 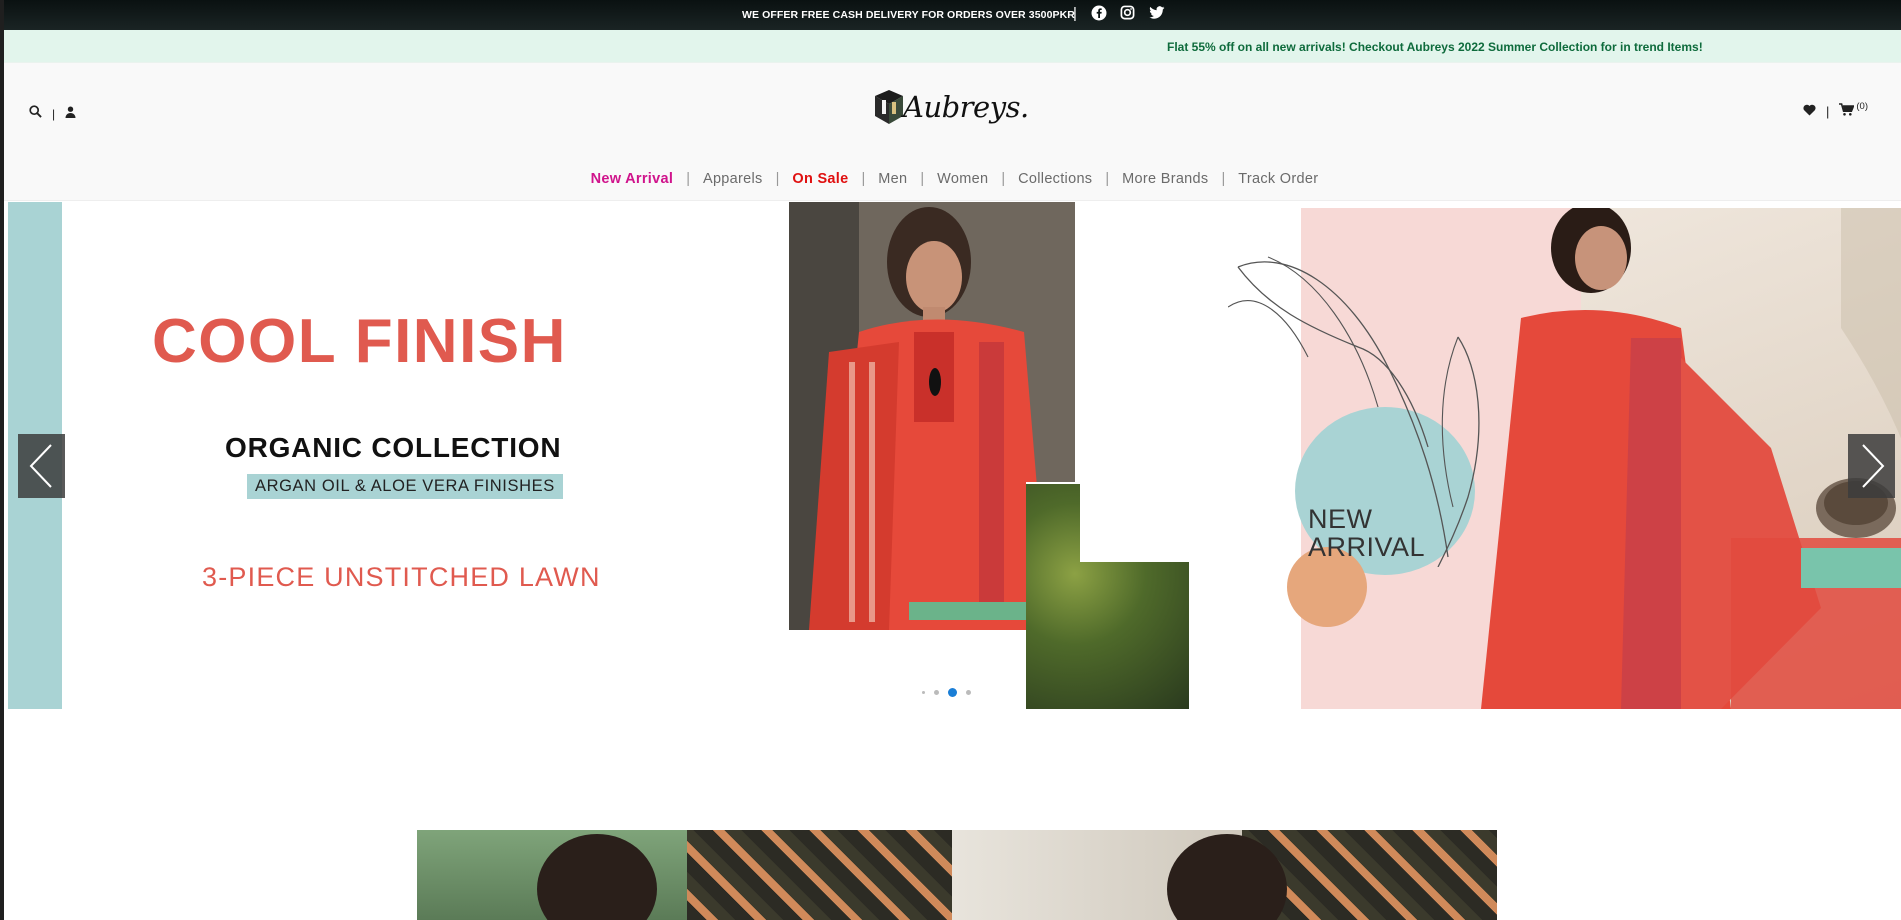 I want to click on twitter-icon, so click(x=1156, y=12).